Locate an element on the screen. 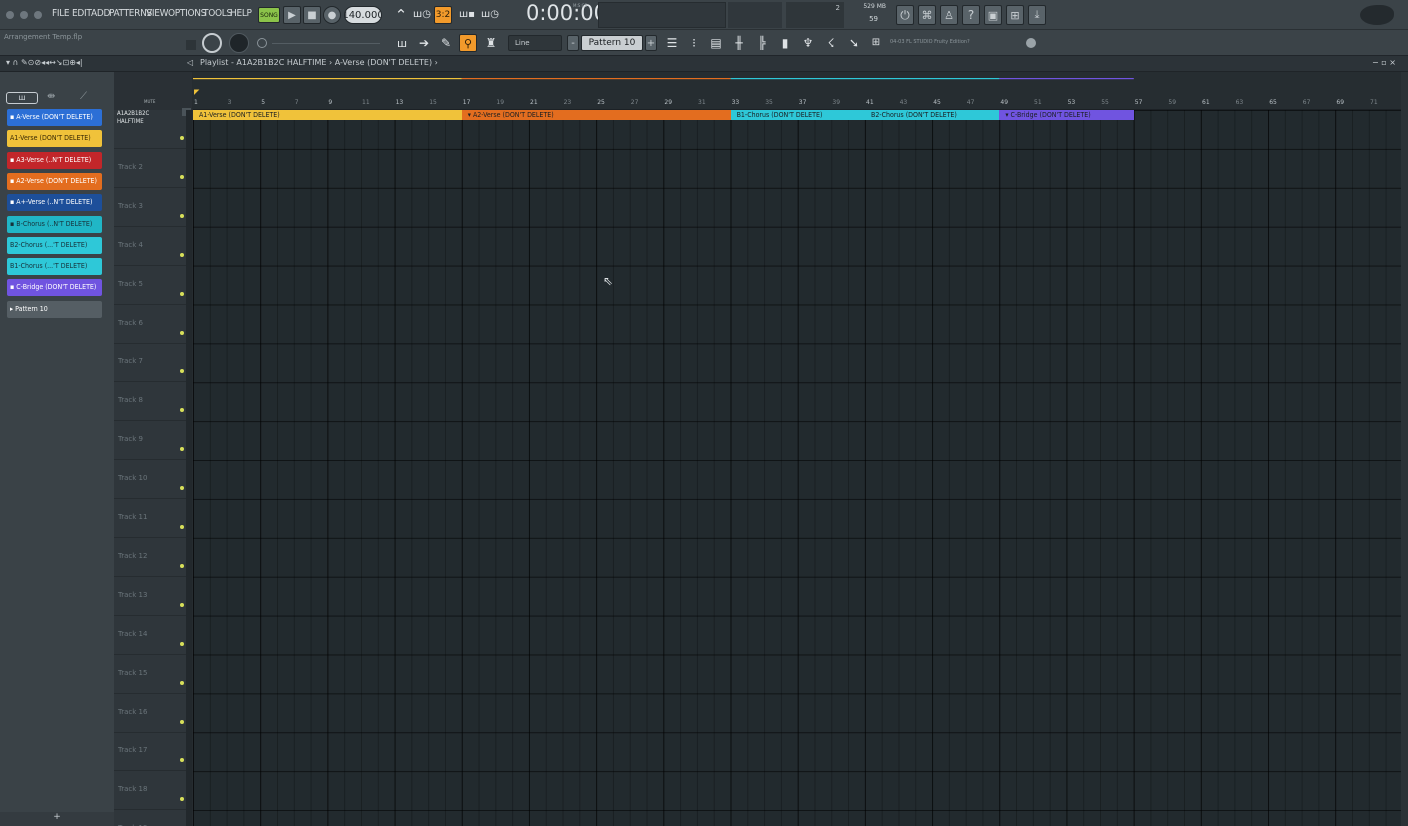 The width and height of the screenshot is (1408, 826). step-sequencer-icon: ▤ is located at coordinates (716, 43).